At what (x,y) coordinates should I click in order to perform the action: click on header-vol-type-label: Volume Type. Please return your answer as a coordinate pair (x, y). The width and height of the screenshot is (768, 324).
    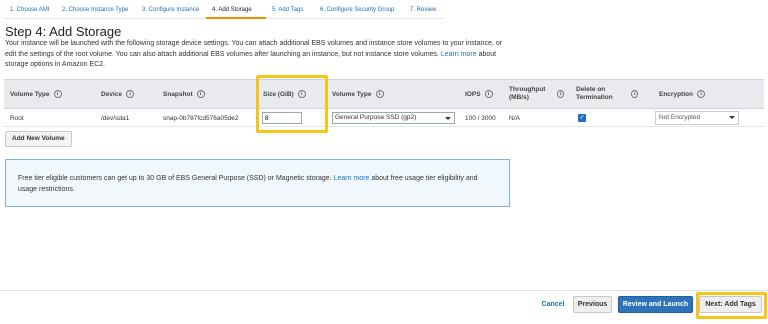
    Looking at the image, I should click on (352, 94).